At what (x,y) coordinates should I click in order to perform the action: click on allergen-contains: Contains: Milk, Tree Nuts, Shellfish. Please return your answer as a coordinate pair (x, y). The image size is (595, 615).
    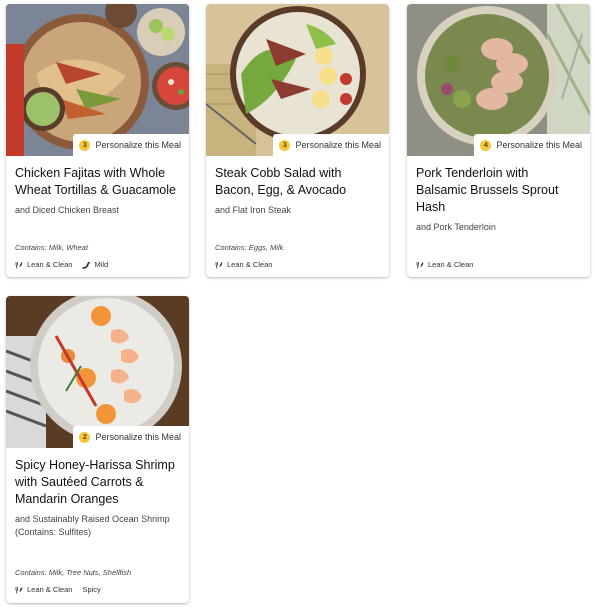
    Looking at the image, I should click on (73, 572).